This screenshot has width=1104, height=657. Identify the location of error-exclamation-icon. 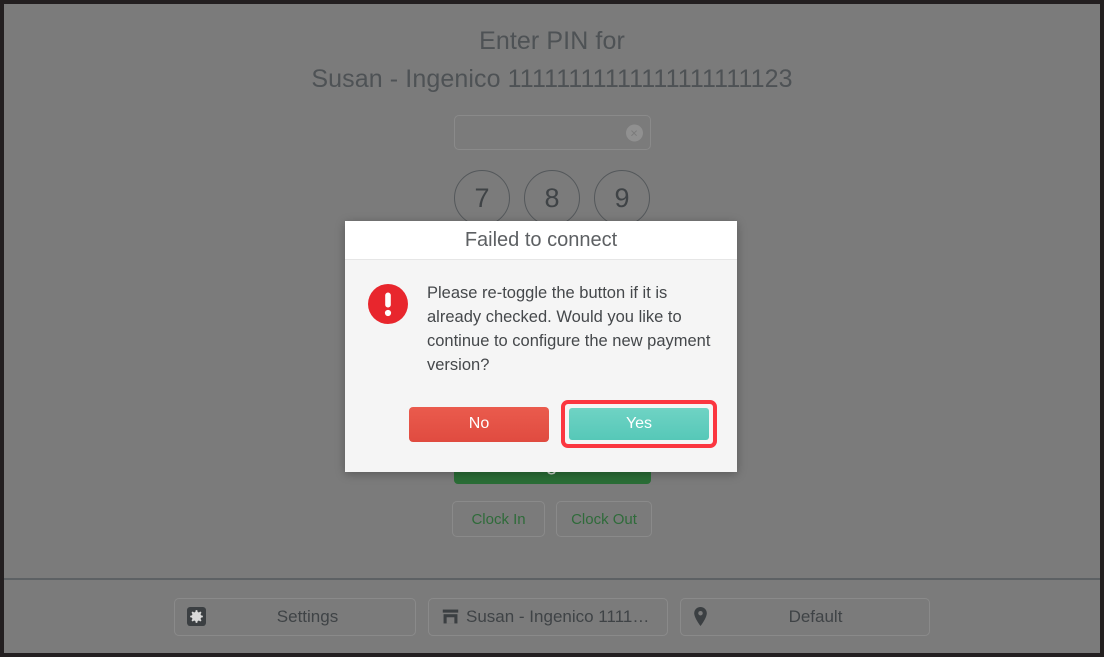
(388, 304).